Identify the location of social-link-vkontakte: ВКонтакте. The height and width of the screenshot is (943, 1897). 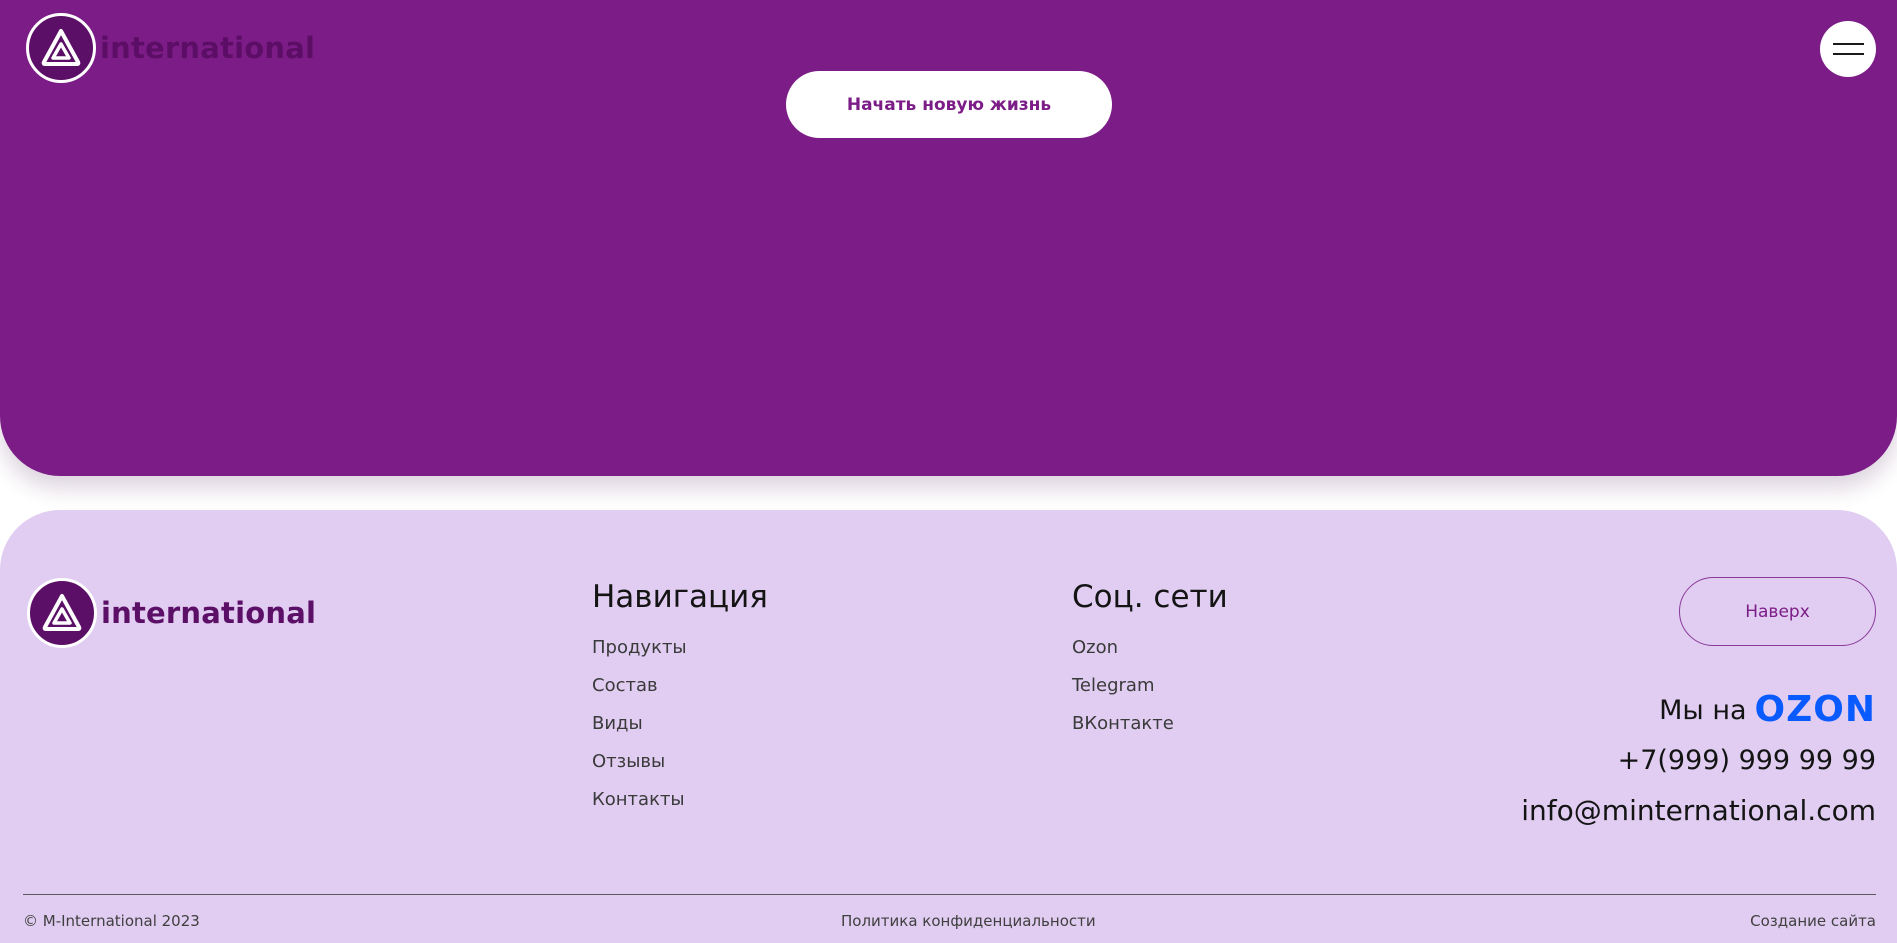
(1123, 723).